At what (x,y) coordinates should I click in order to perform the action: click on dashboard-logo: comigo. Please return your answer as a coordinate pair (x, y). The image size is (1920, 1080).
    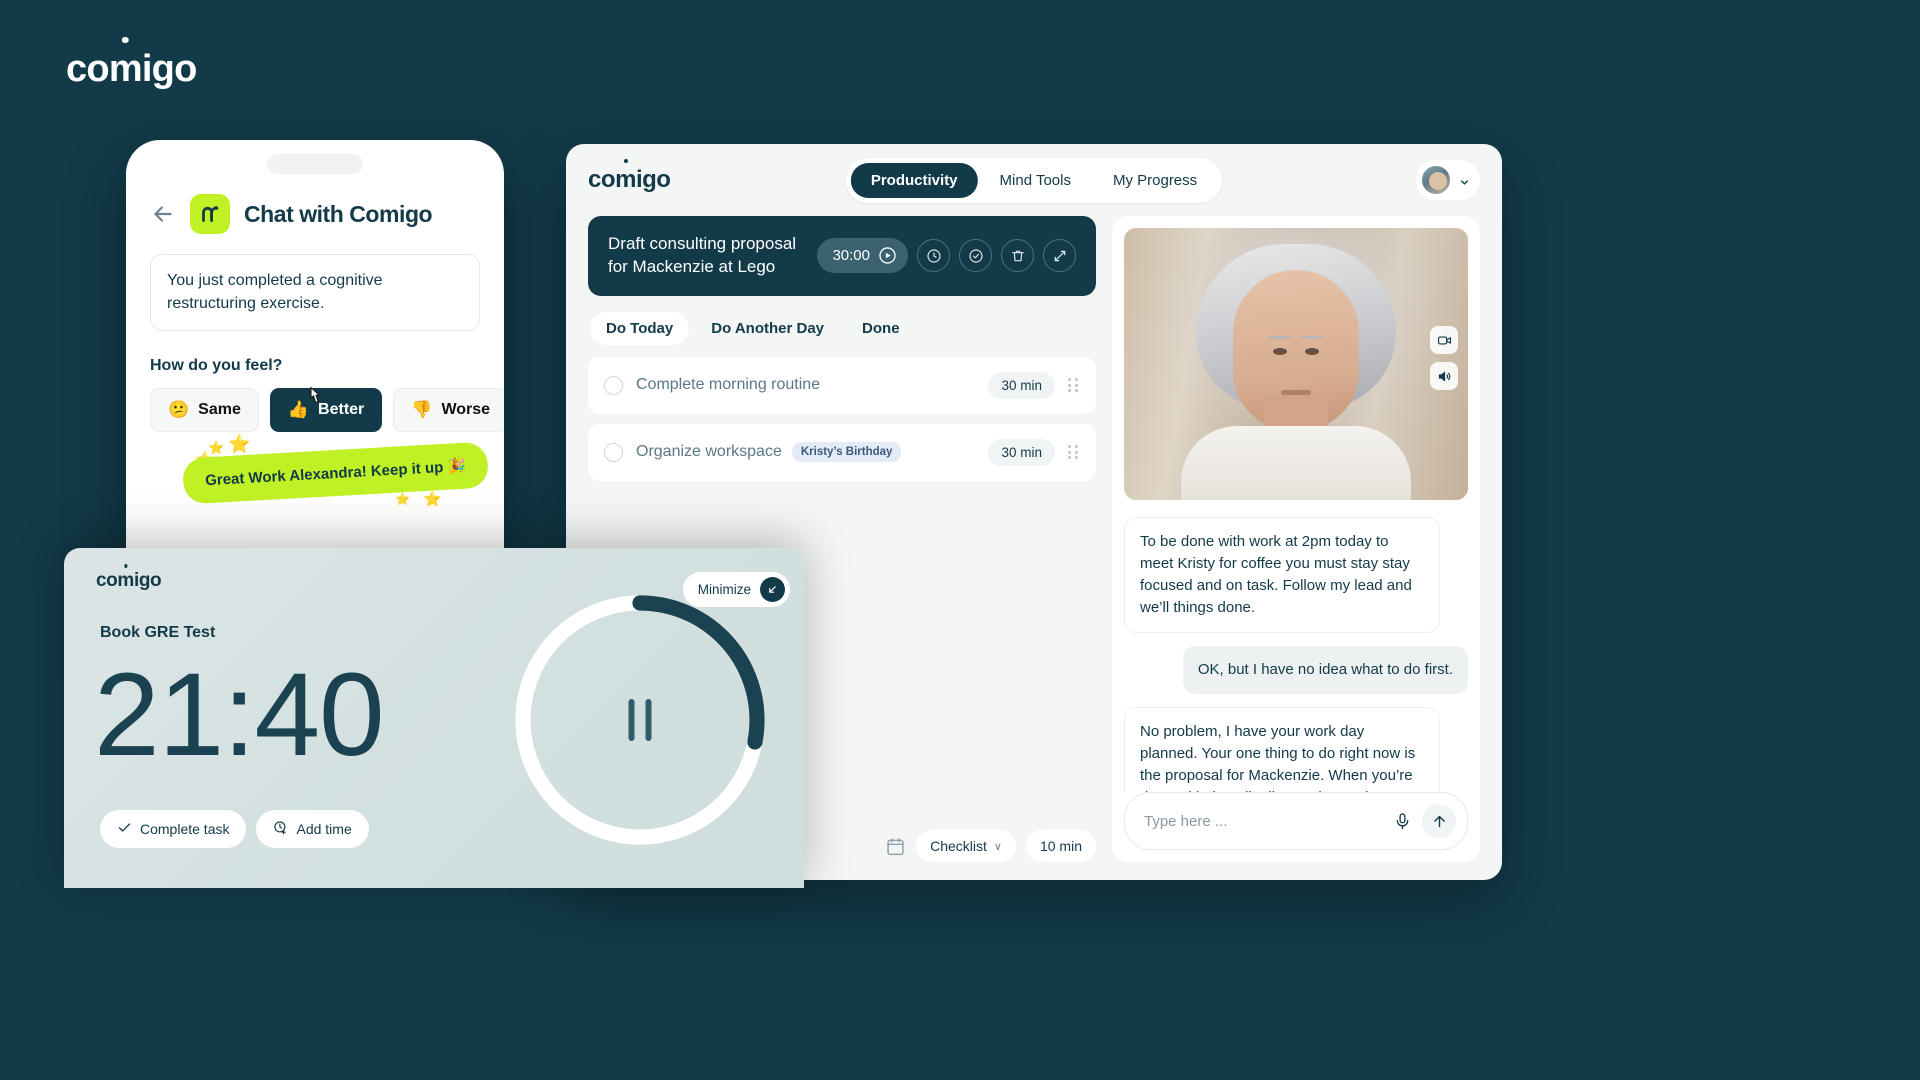
    Looking at the image, I should click on (629, 180).